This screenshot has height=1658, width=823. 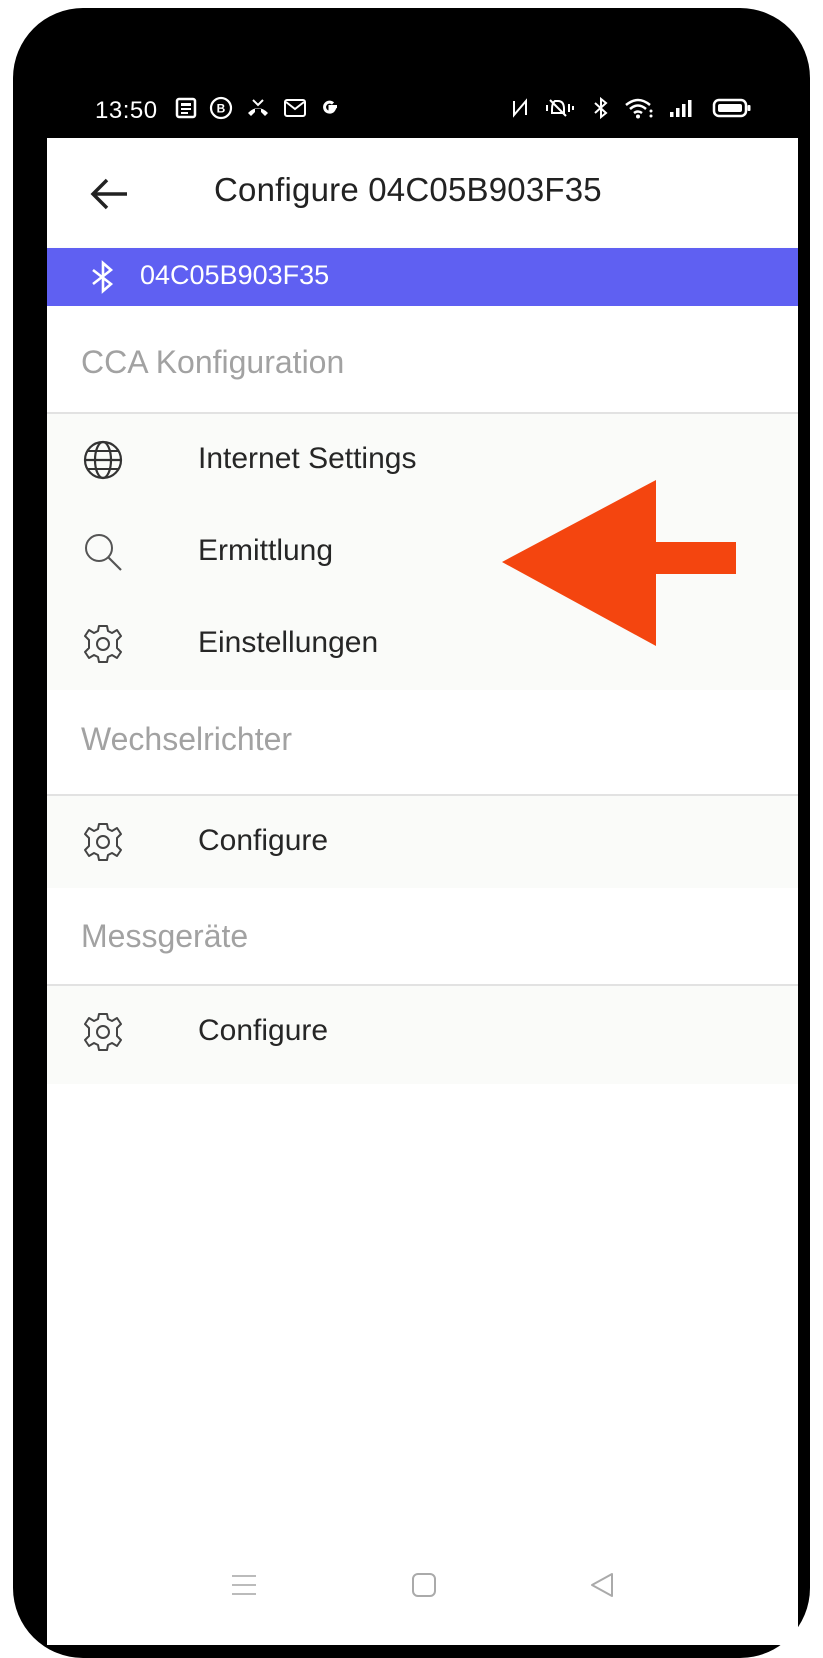 What do you see at coordinates (560, 108) in the screenshot?
I see `mute-vibrate-icon` at bounding box center [560, 108].